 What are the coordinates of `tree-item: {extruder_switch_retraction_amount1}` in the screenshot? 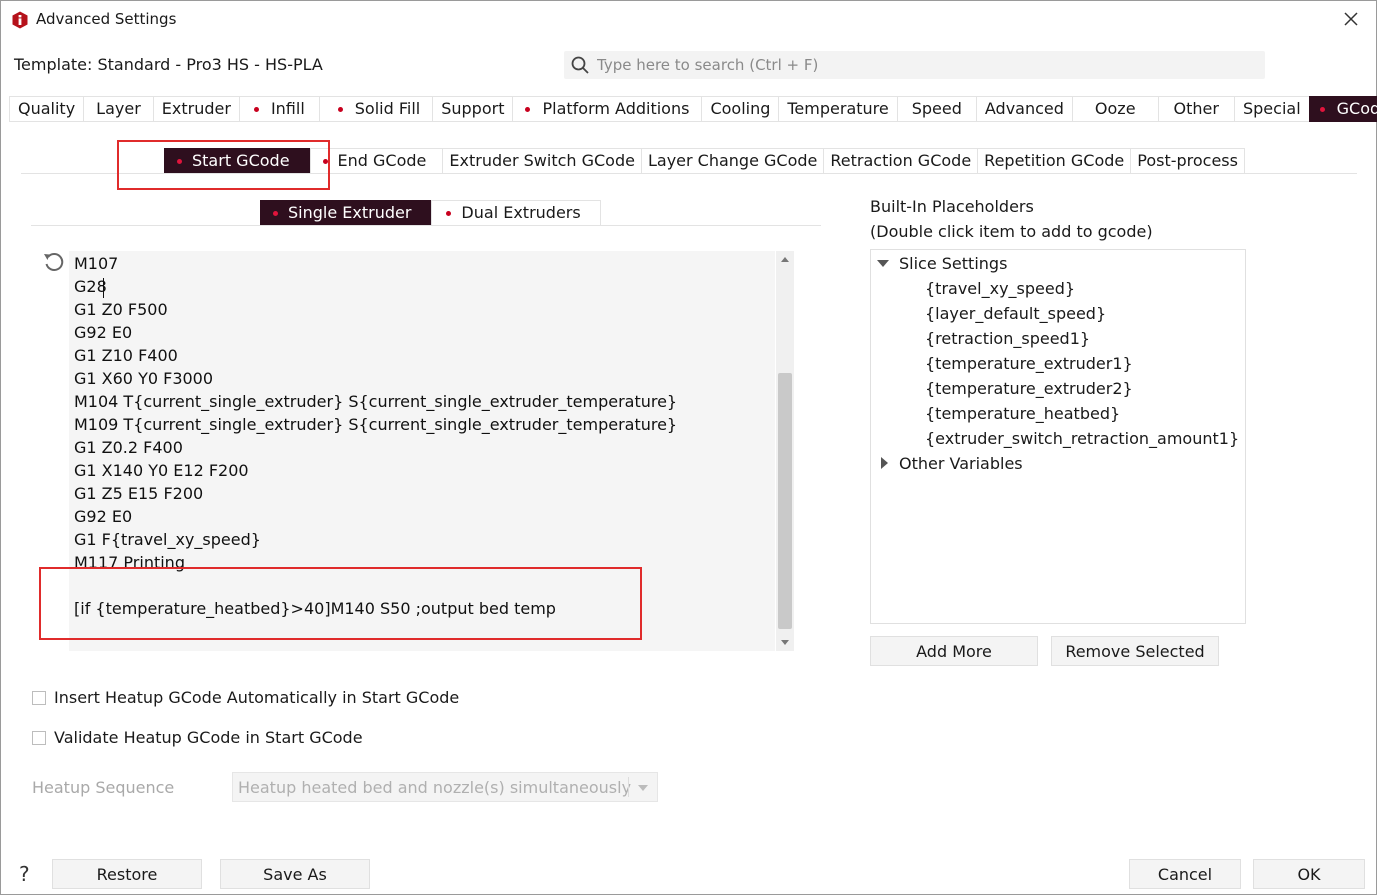 It's located at (1082, 438).